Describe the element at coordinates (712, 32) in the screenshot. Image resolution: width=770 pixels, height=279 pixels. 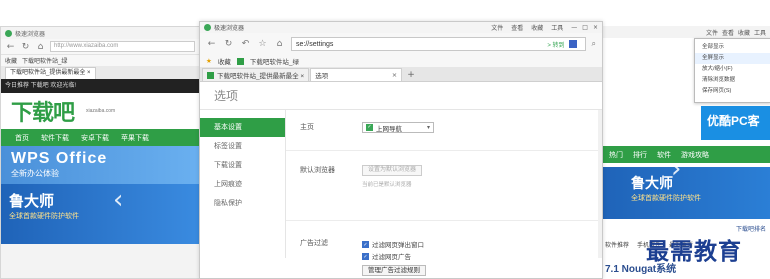
I see `right-menu-item: 文件` at that location.